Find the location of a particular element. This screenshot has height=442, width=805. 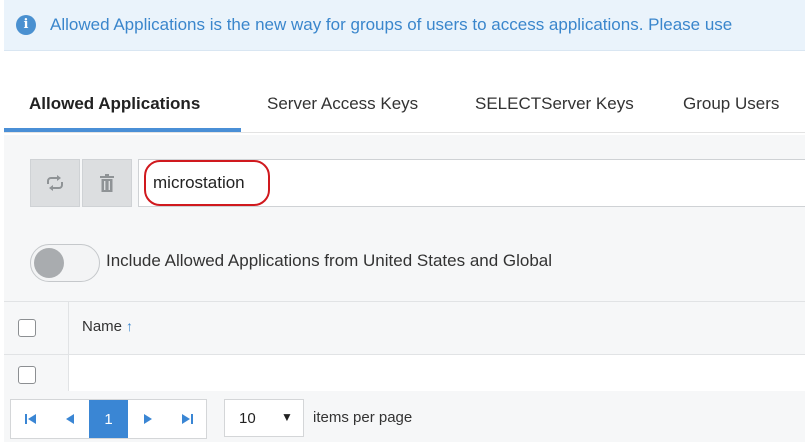

page-size-select: 10 ▼ is located at coordinates (264, 418).